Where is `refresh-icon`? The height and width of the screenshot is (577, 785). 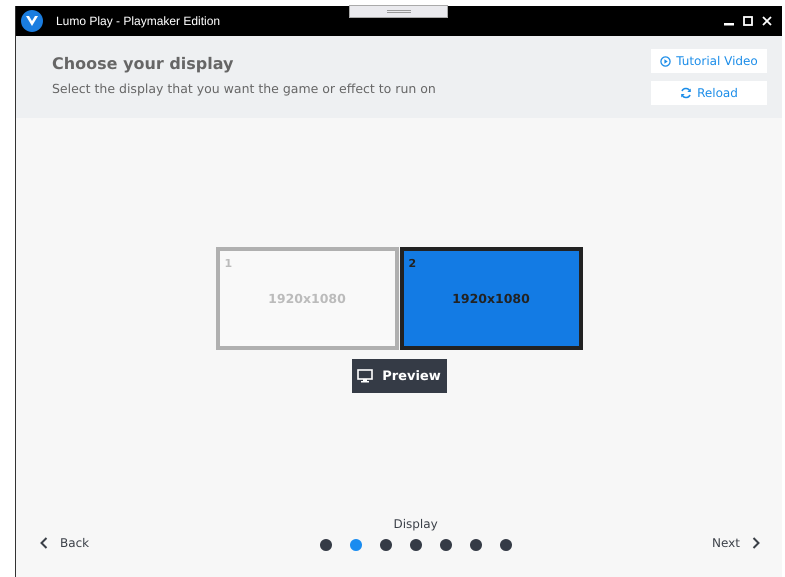
refresh-icon is located at coordinates (686, 93).